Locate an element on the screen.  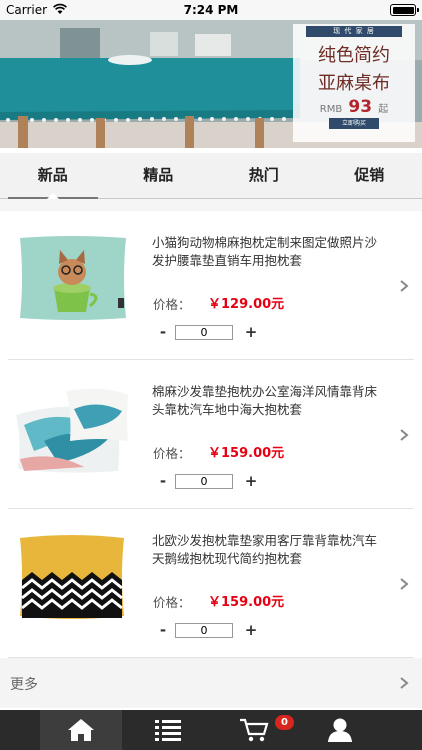
battery-icon is located at coordinates (404, 10).